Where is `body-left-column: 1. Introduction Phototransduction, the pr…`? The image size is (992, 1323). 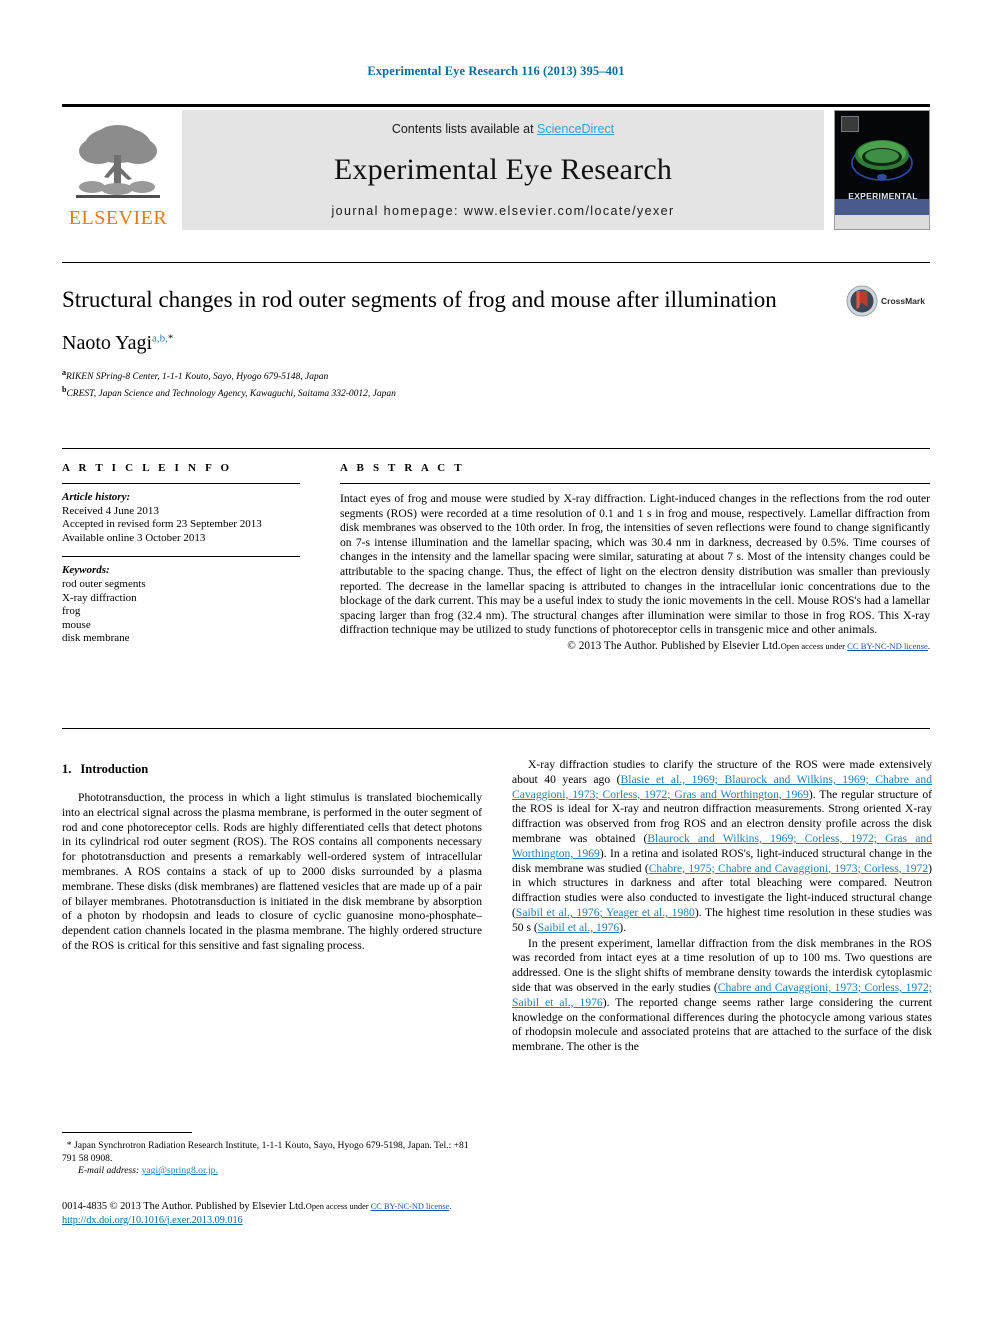 body-left-column: 1. Introduction Phototransduction, the pr… is located at coordinates (272, 858).